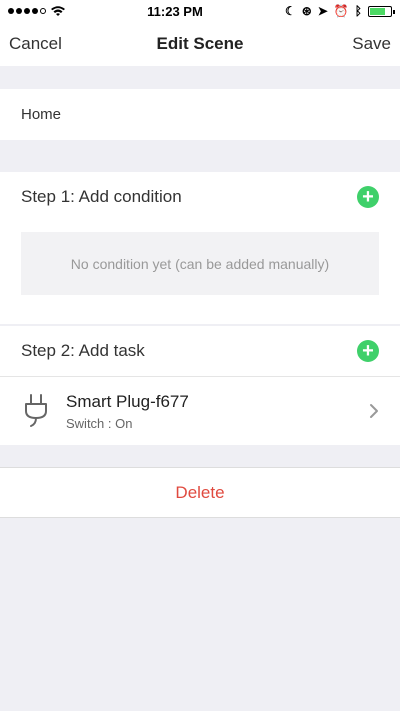  Describe the element at coordinates (175, 11) in the screenshot. I see `status-time: 11:23 PM` at that location.